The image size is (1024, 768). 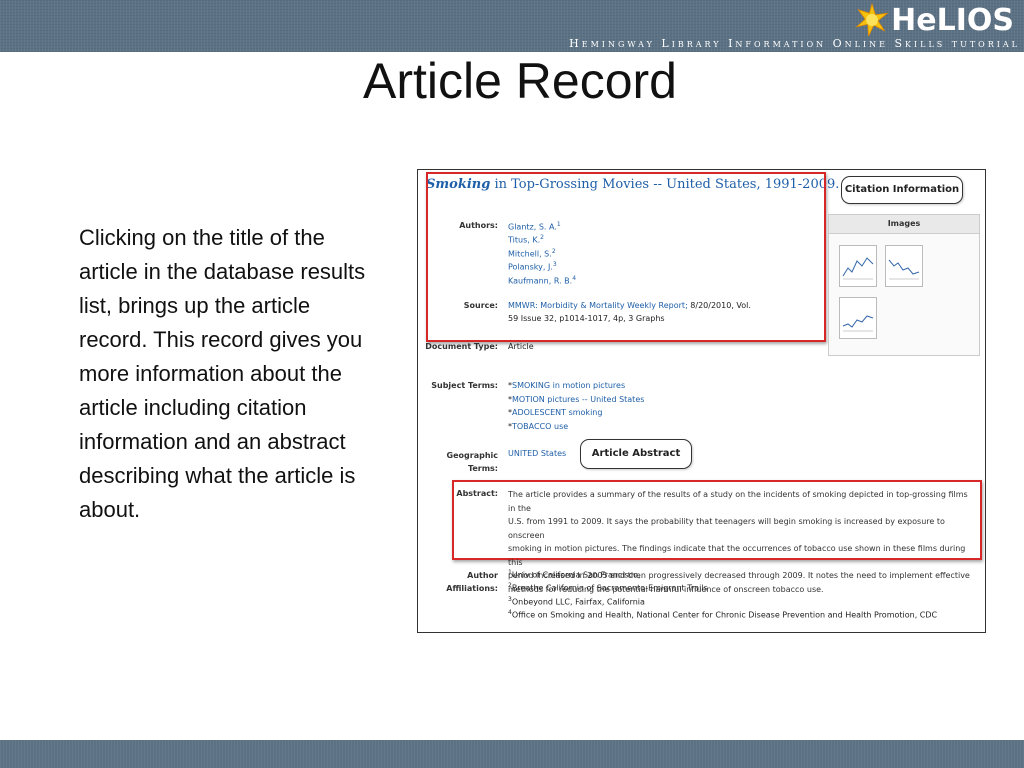 I want to click on article-abstract-callout: Article Abstract, so click(x=636, y=454).